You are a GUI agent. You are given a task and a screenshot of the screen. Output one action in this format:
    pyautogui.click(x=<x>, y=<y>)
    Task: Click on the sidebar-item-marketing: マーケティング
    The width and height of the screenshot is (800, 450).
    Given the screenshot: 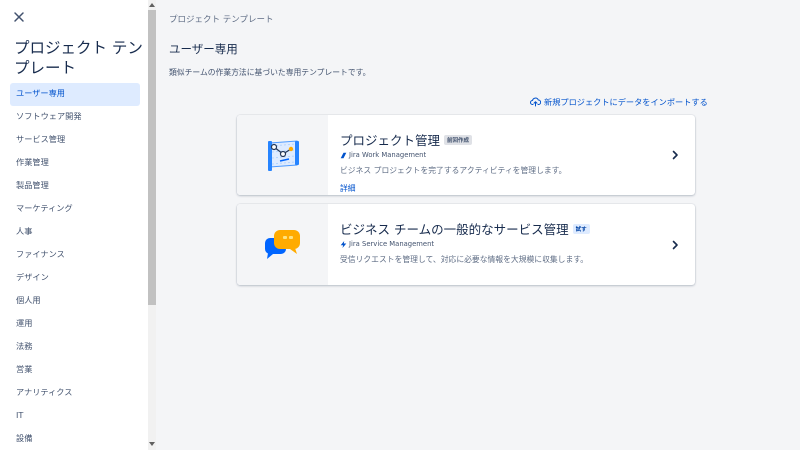 What is the action you would take?
    pyautogui.click(x=75, y=209)
    